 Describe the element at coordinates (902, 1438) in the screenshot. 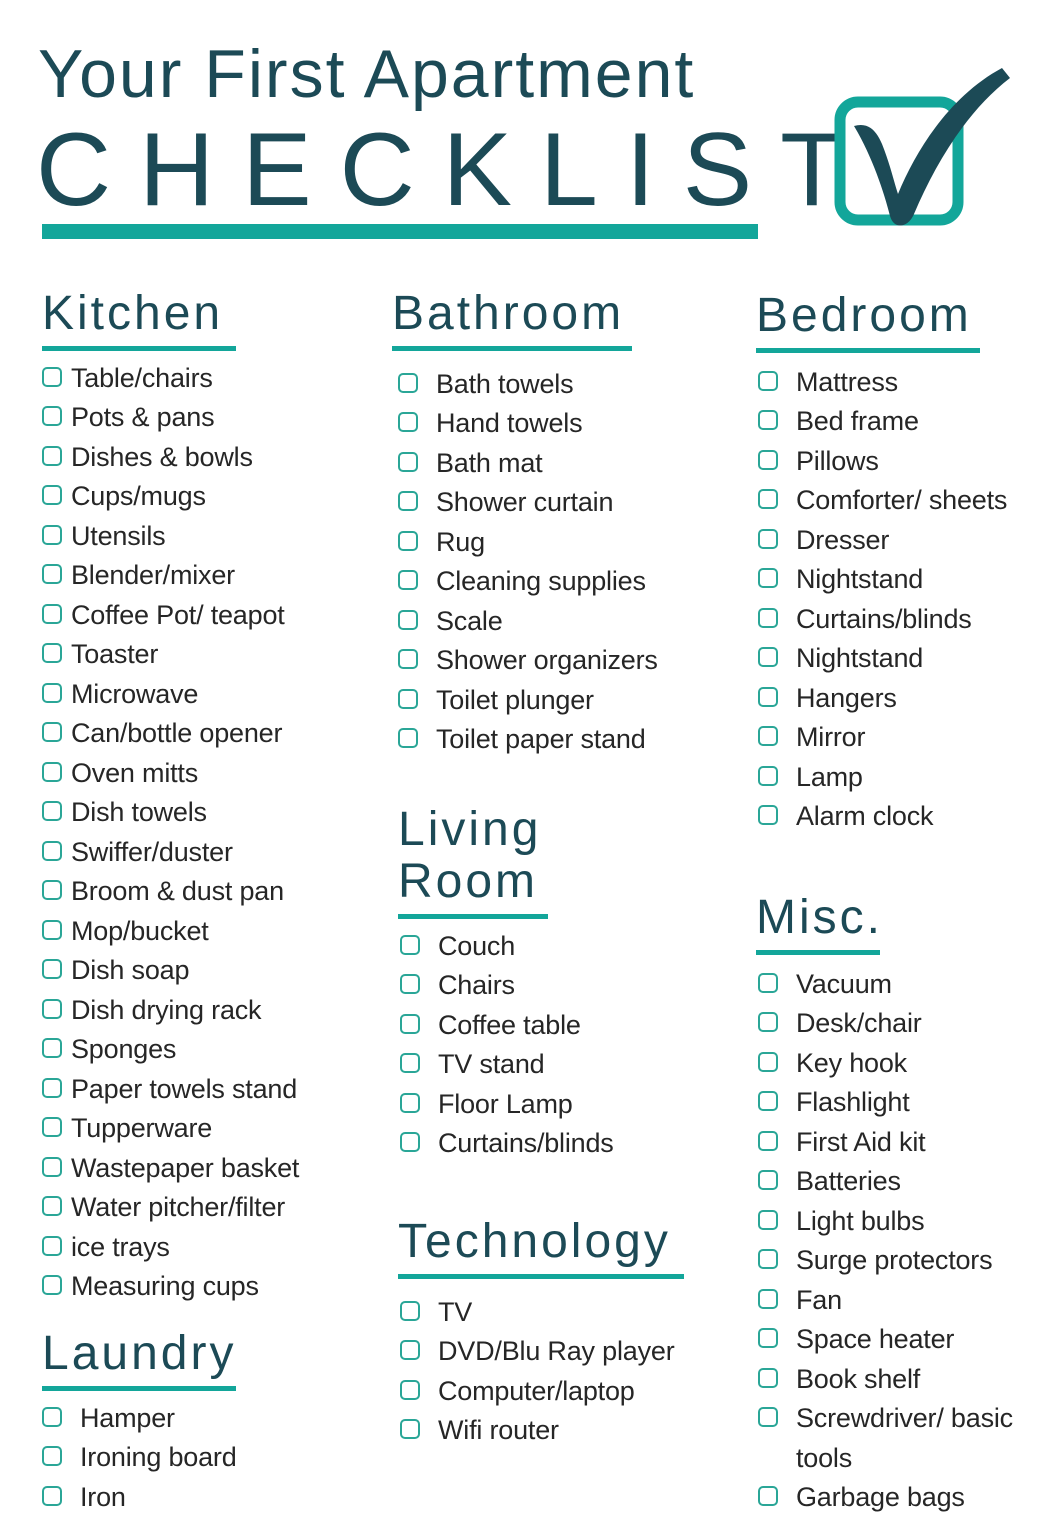

I see `checklist-item: Screwdriver/ basic tools` at that location.